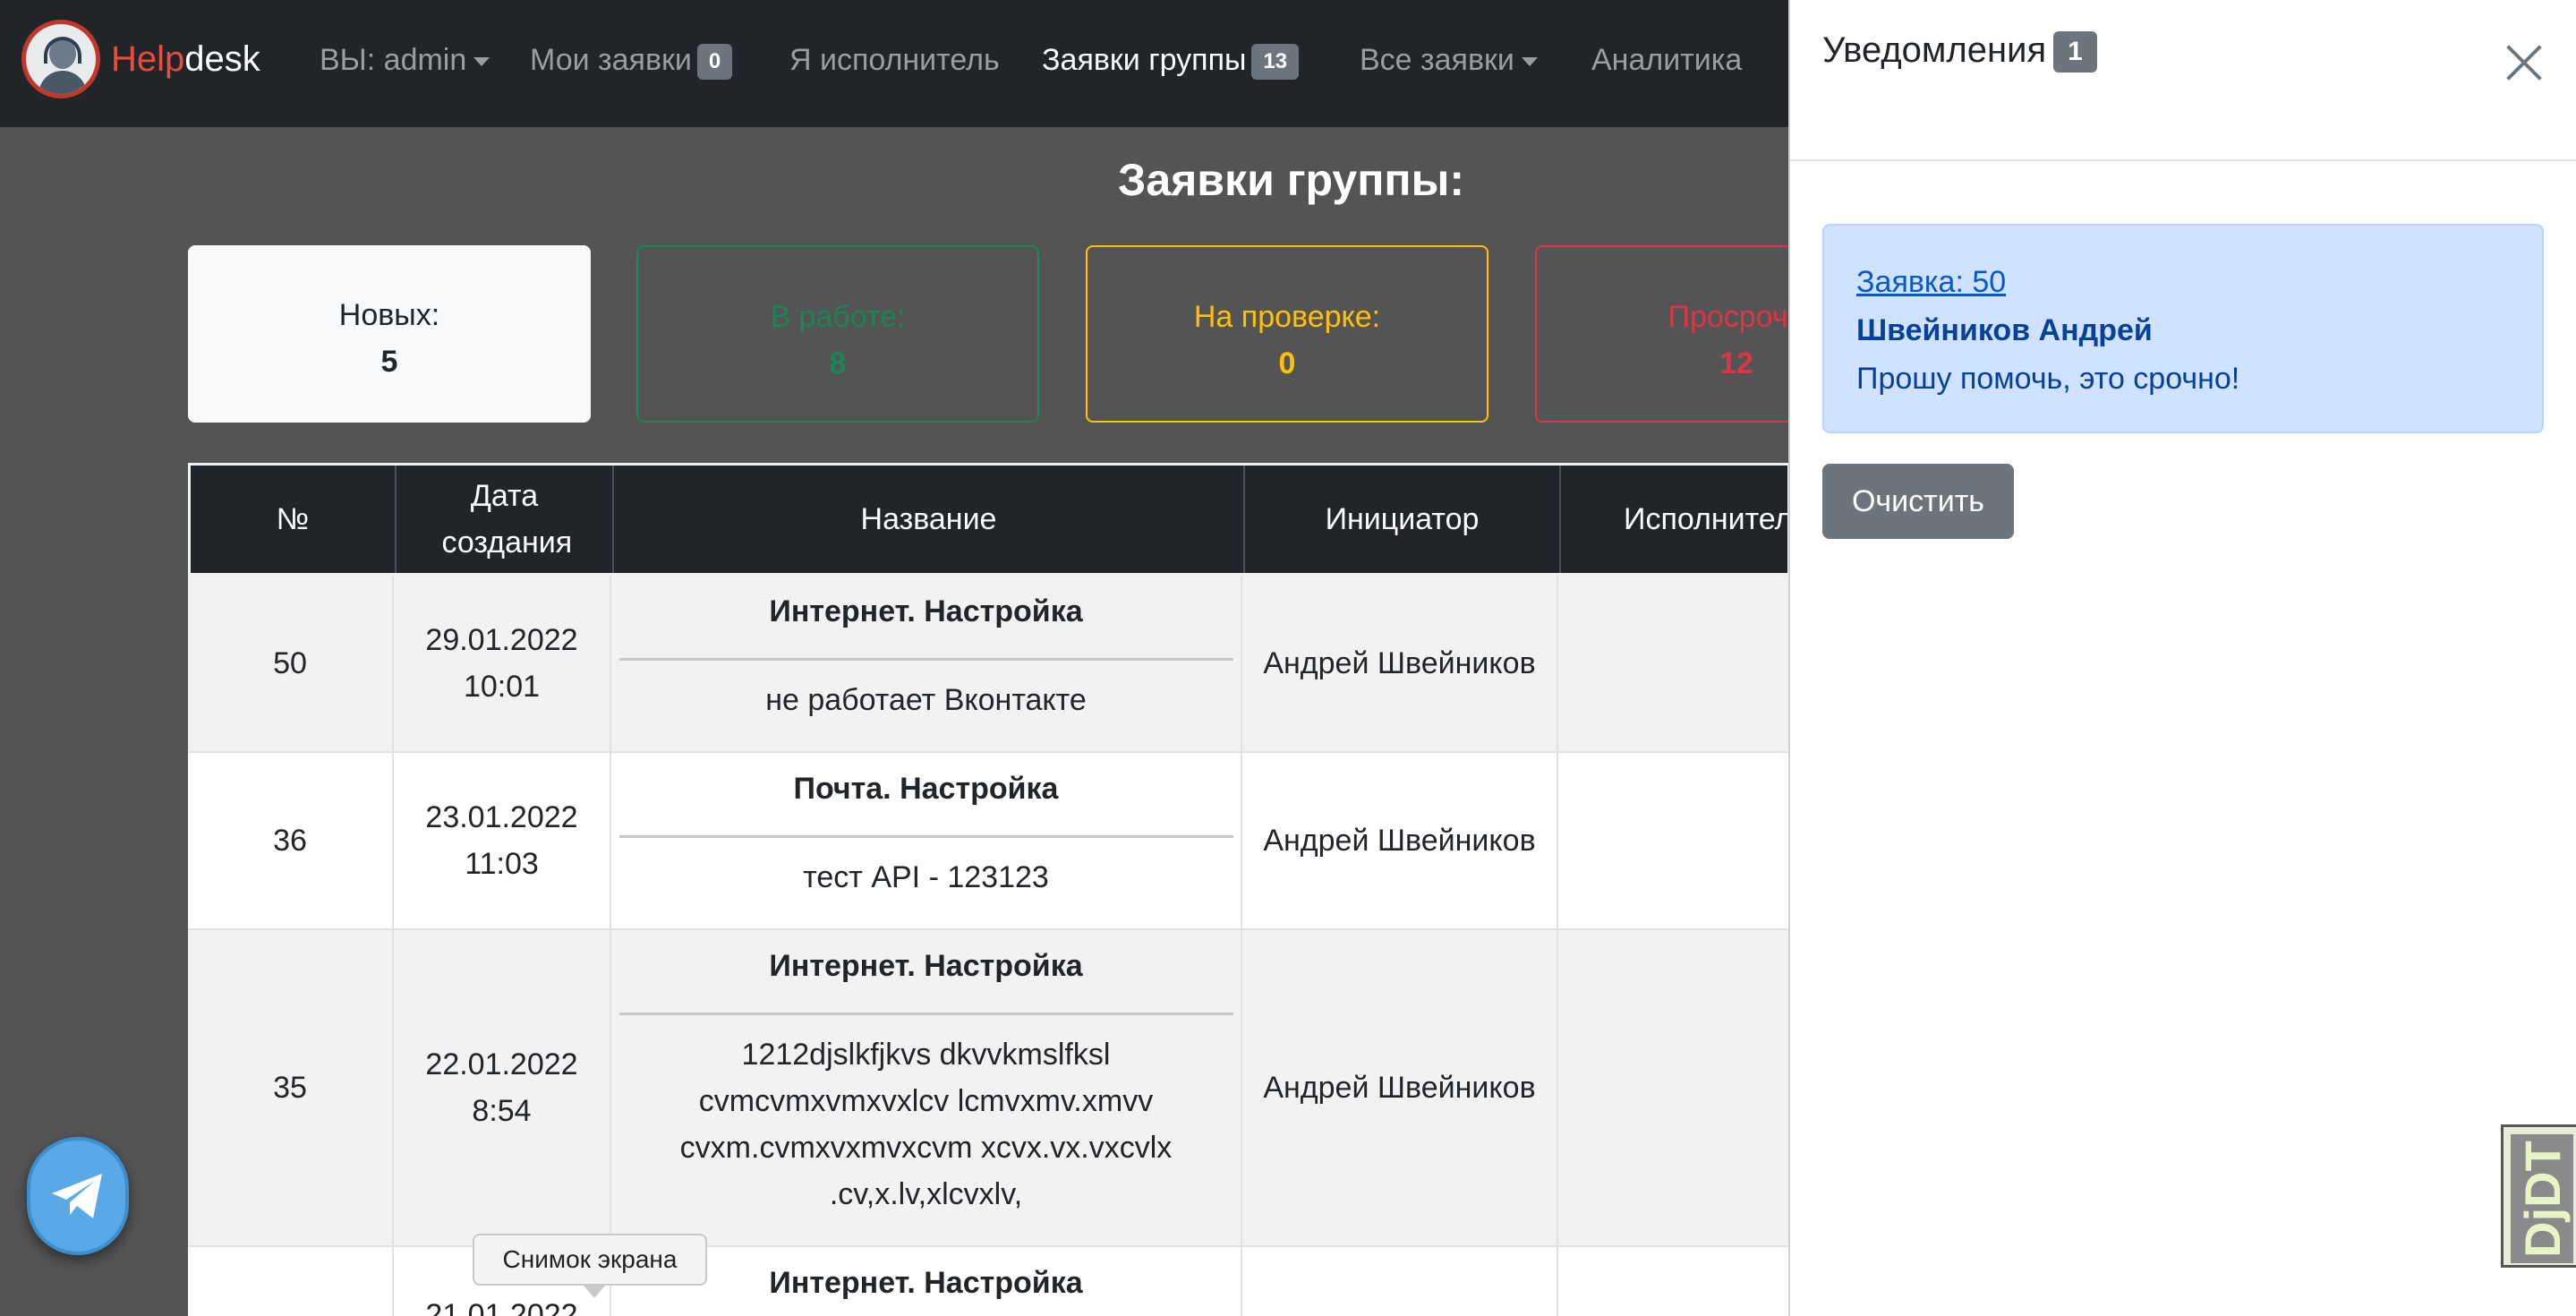 The height and width of the screenshot is (1316, 2576). I want to click on close-icon, so click(2523, 61).